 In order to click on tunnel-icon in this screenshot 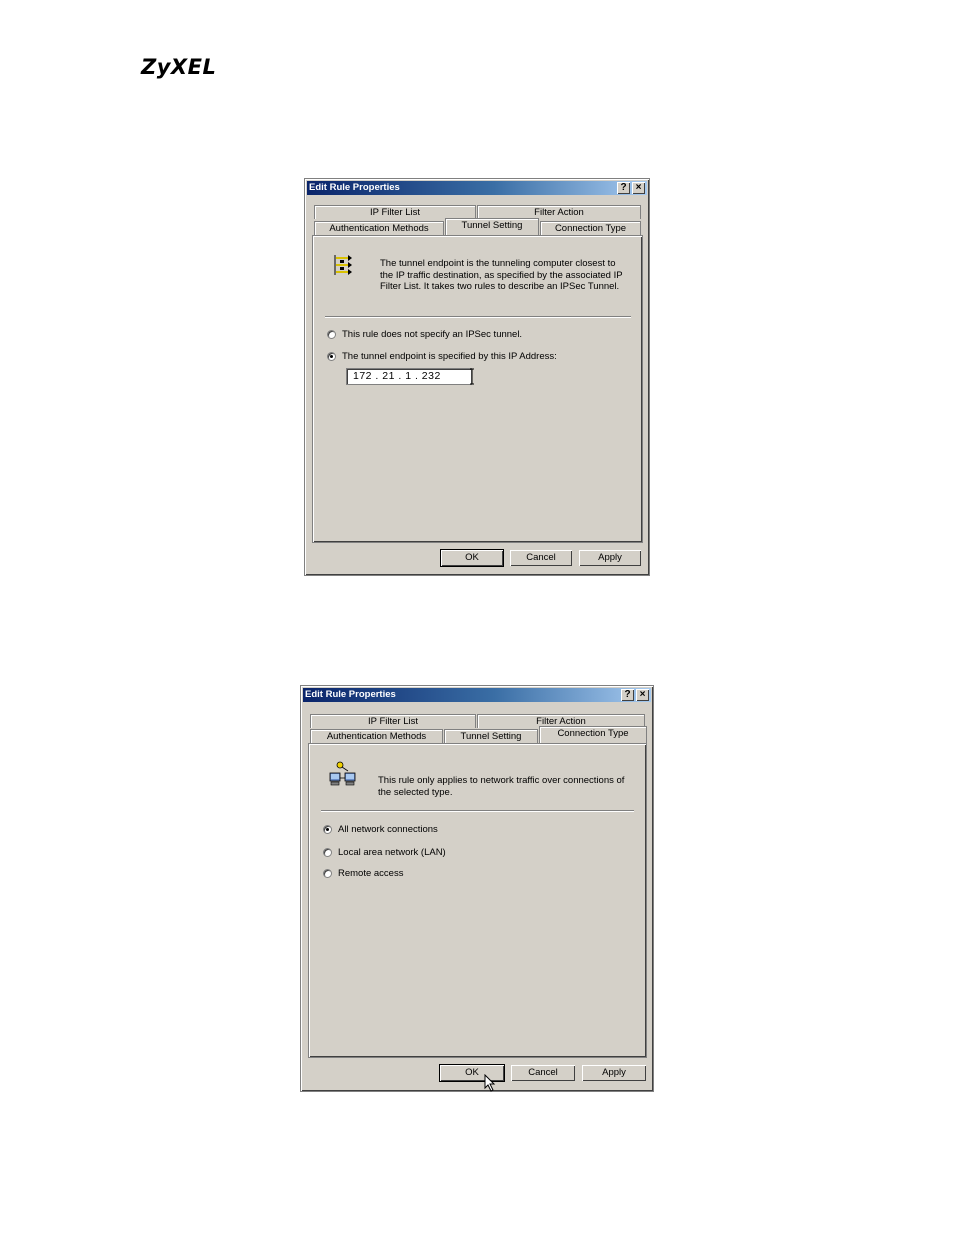, I will do `click(343, 265)`.